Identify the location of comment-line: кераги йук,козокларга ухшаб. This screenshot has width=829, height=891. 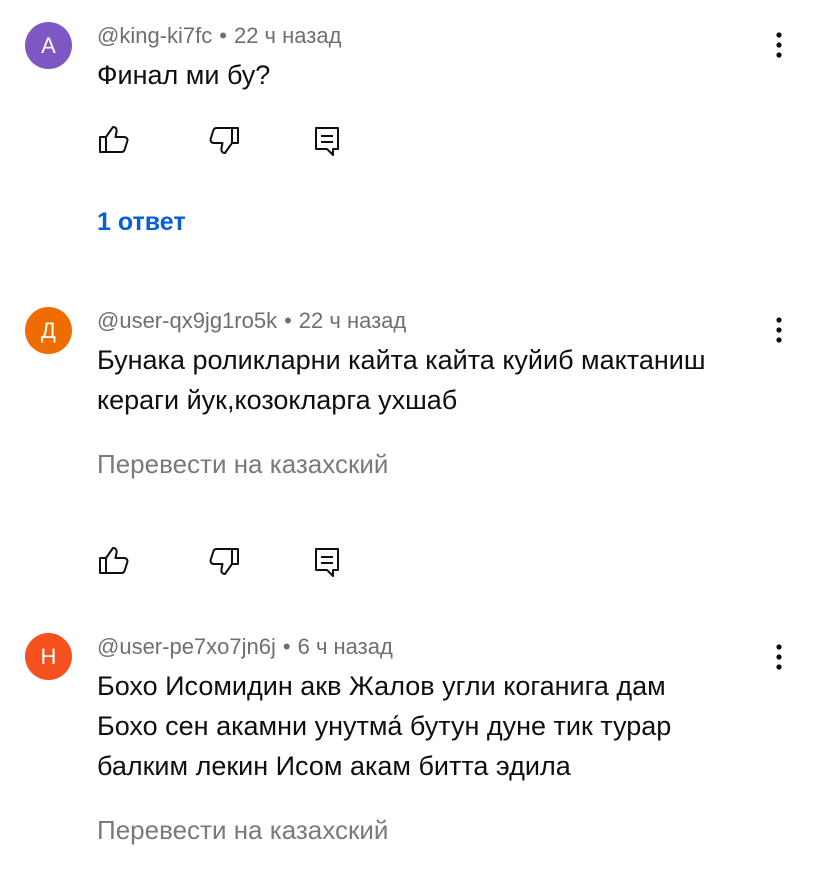
(277, 400).